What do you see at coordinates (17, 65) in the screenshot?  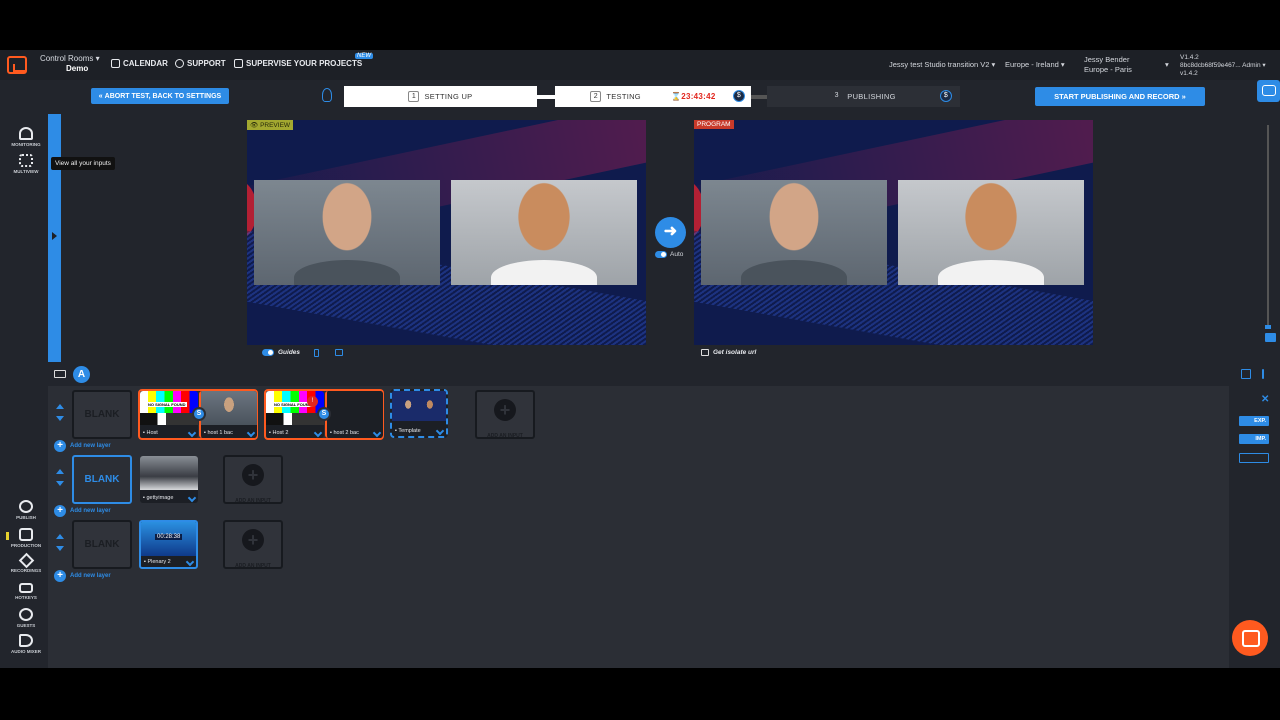 I see `brand-logo-icon` at bounding box center [17, 65].